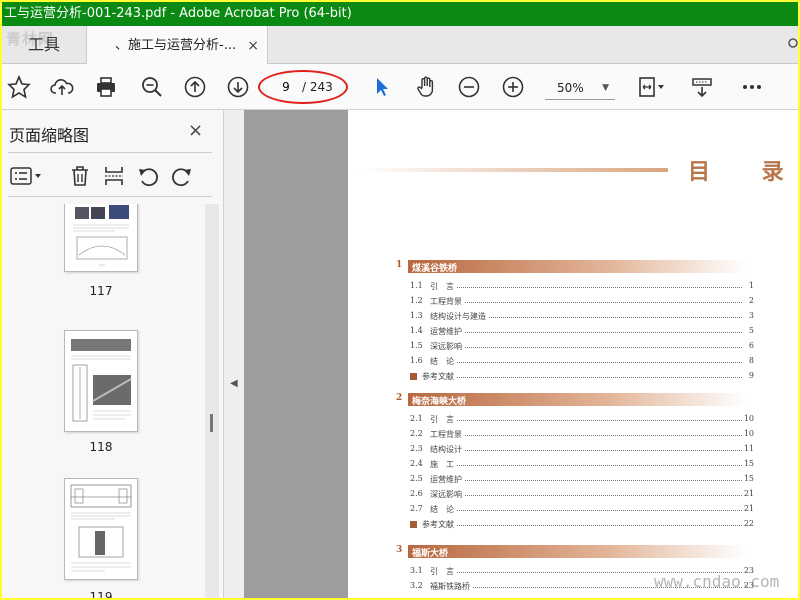  What do you see at coordinates (571, 400) in the screenshot?
I see `toc-chapter: 2 梅奈海峡大桥` at bounding box center [571, 400].